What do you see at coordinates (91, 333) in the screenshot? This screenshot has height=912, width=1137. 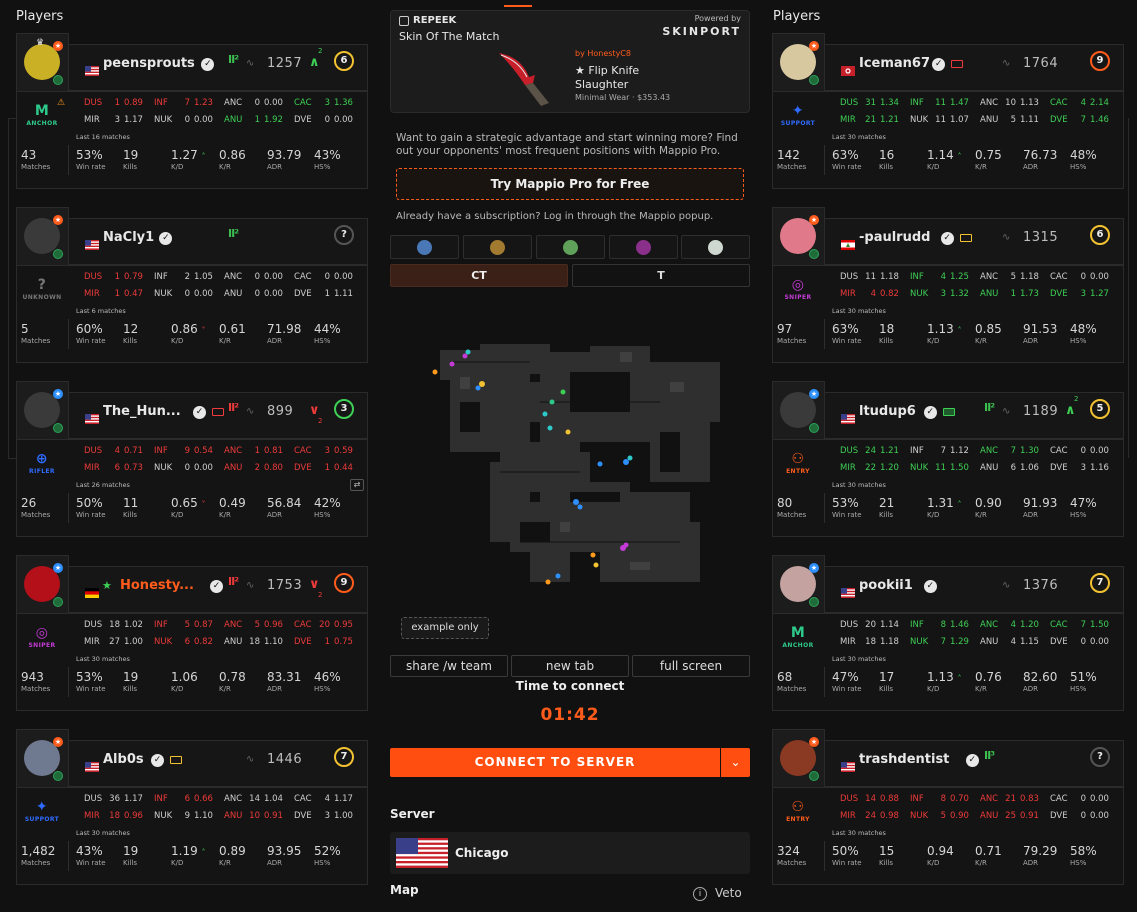 I see `stat-winrate: 60% Win rate` at bounding box center [91, 333].